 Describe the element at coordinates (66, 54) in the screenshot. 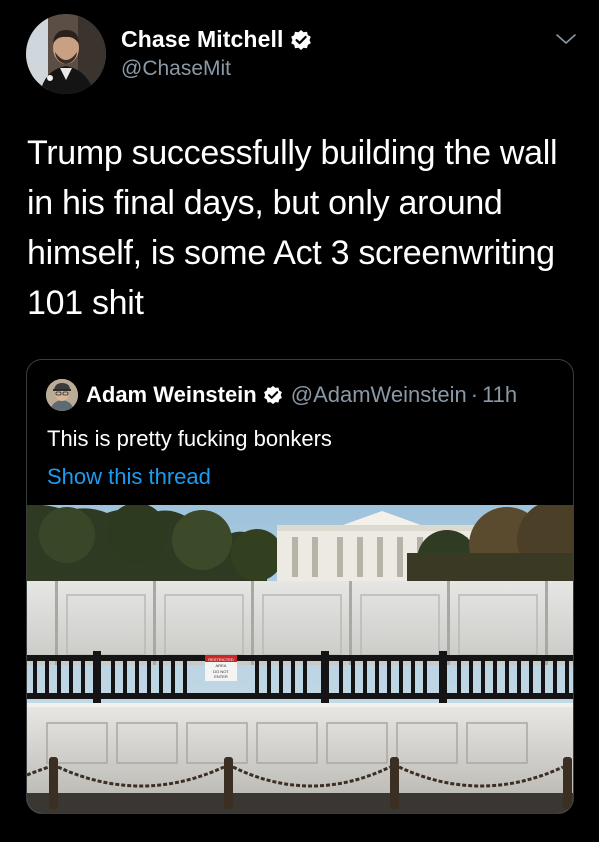

I see `author-avatar` at that location.